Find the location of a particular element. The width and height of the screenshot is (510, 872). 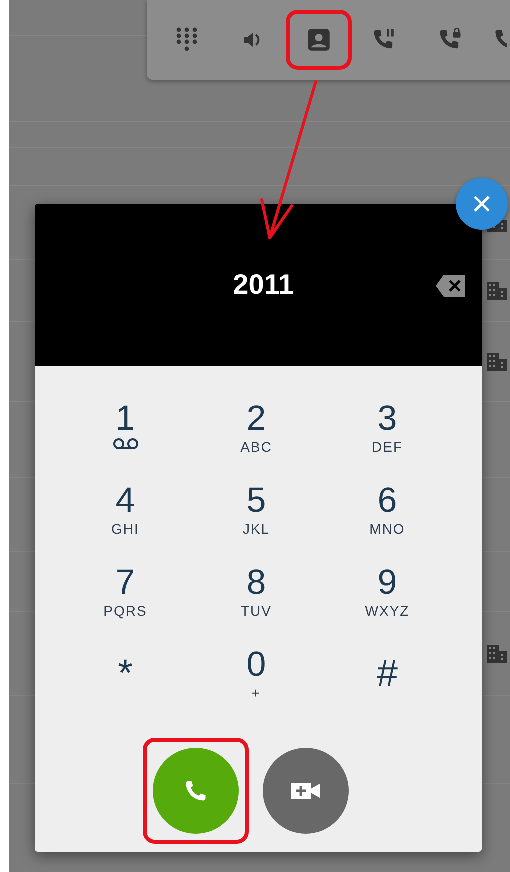

contact-icon is located at coordinates (319, 40).